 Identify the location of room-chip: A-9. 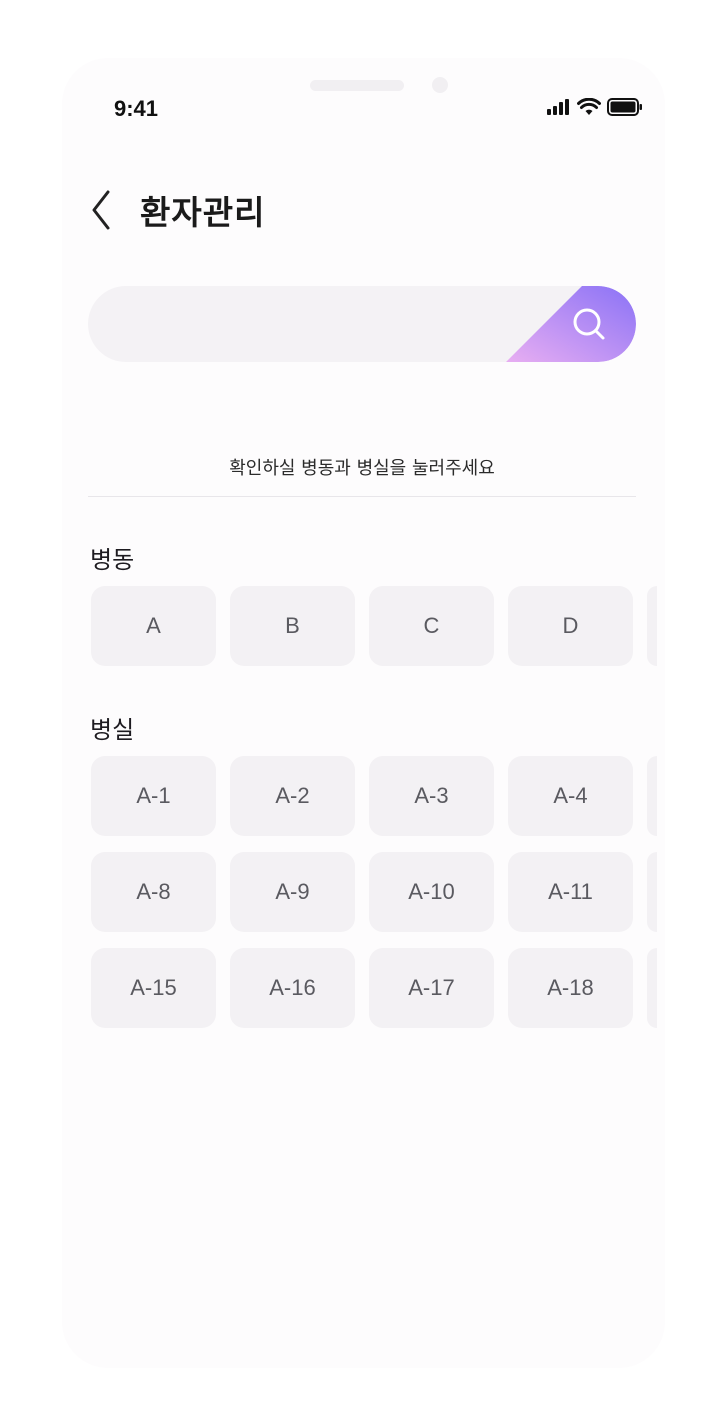
(292, 892).